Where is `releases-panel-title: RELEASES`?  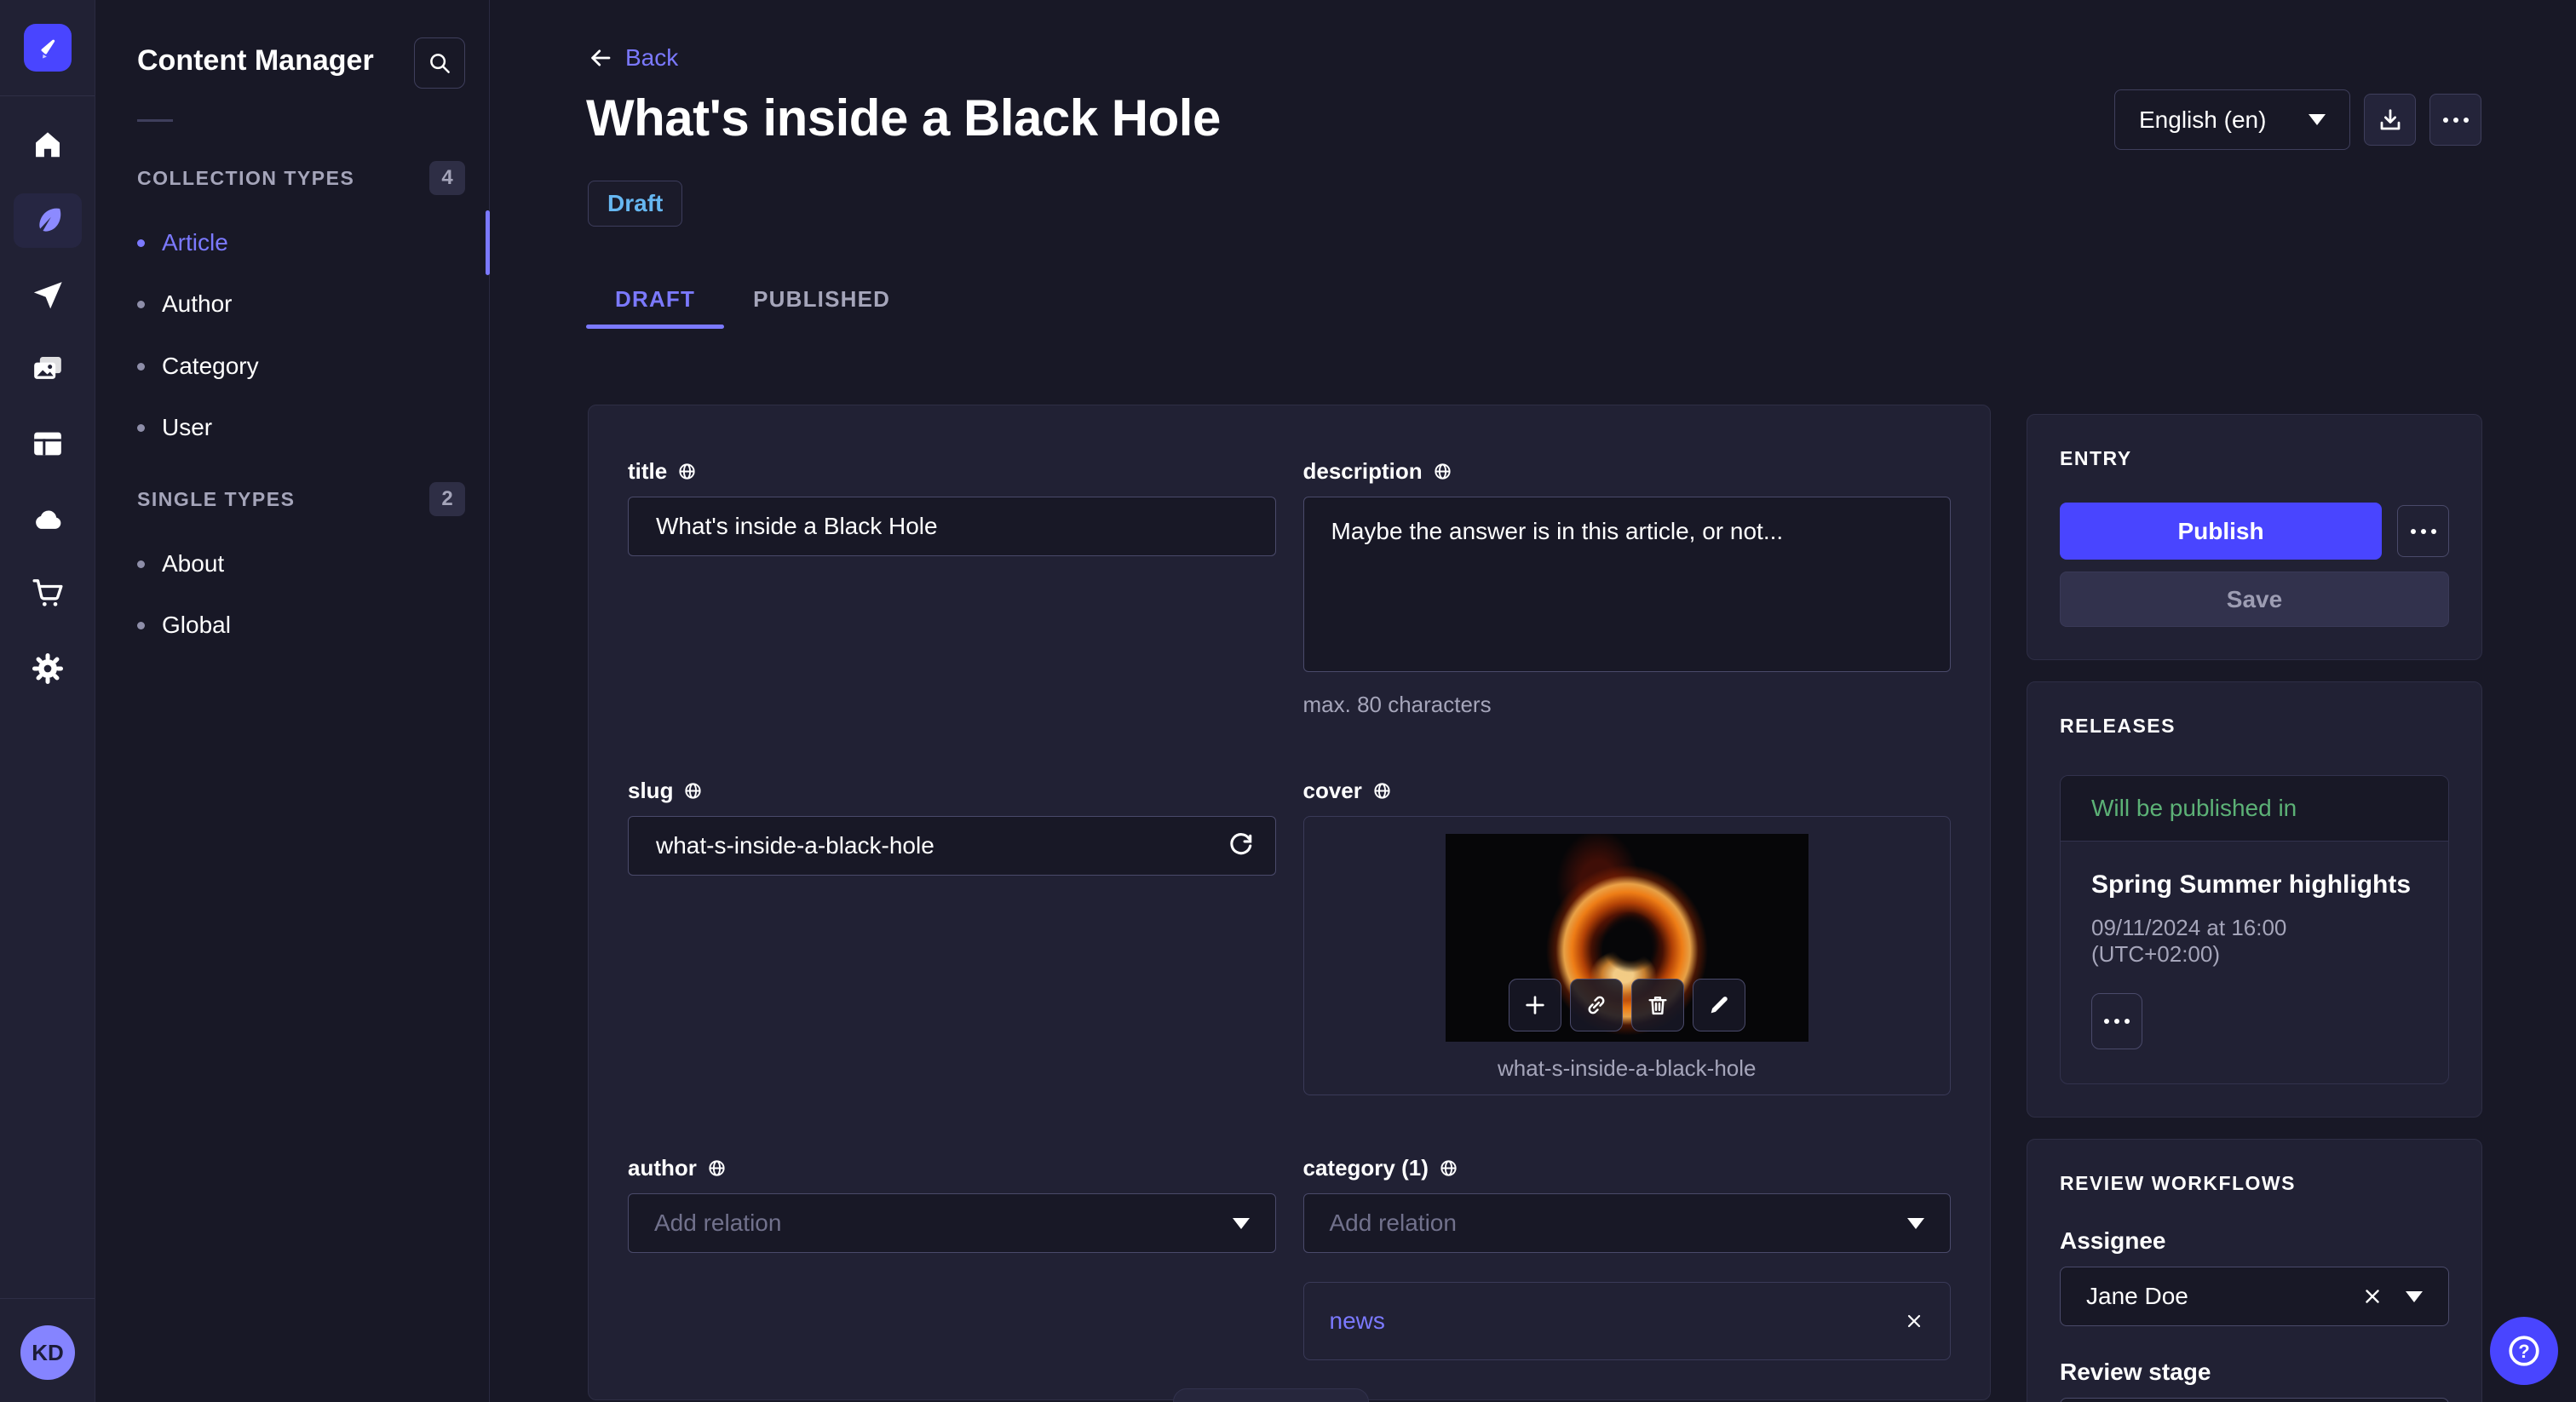 releases-panel-title: RELEASES is located at coordinates (2118, 726).